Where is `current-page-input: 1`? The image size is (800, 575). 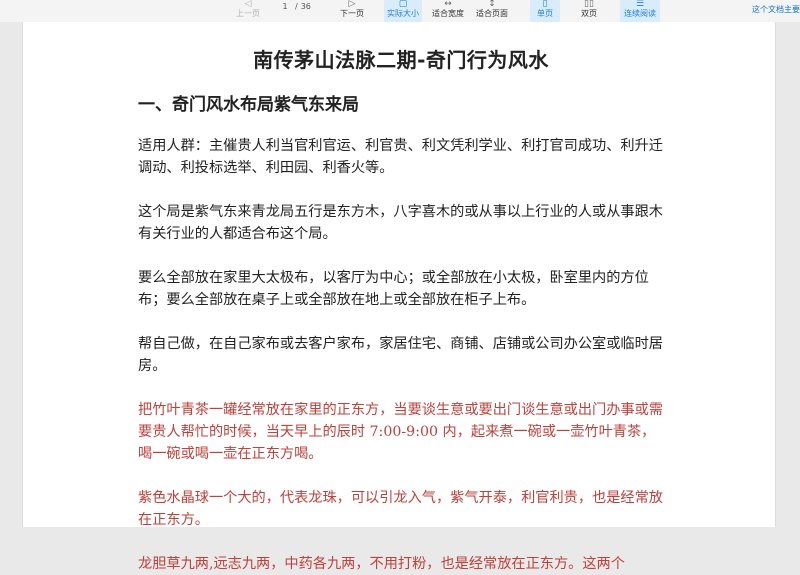 current-page-input: 1 is located at coordinates (285, 6).